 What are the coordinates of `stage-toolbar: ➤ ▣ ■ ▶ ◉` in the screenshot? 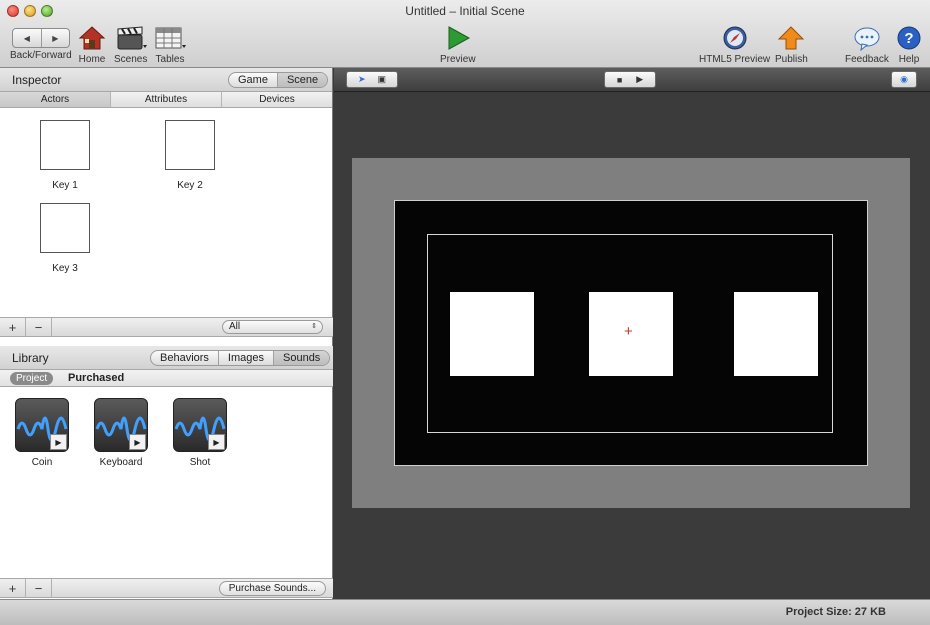 It's located at (632, 80).